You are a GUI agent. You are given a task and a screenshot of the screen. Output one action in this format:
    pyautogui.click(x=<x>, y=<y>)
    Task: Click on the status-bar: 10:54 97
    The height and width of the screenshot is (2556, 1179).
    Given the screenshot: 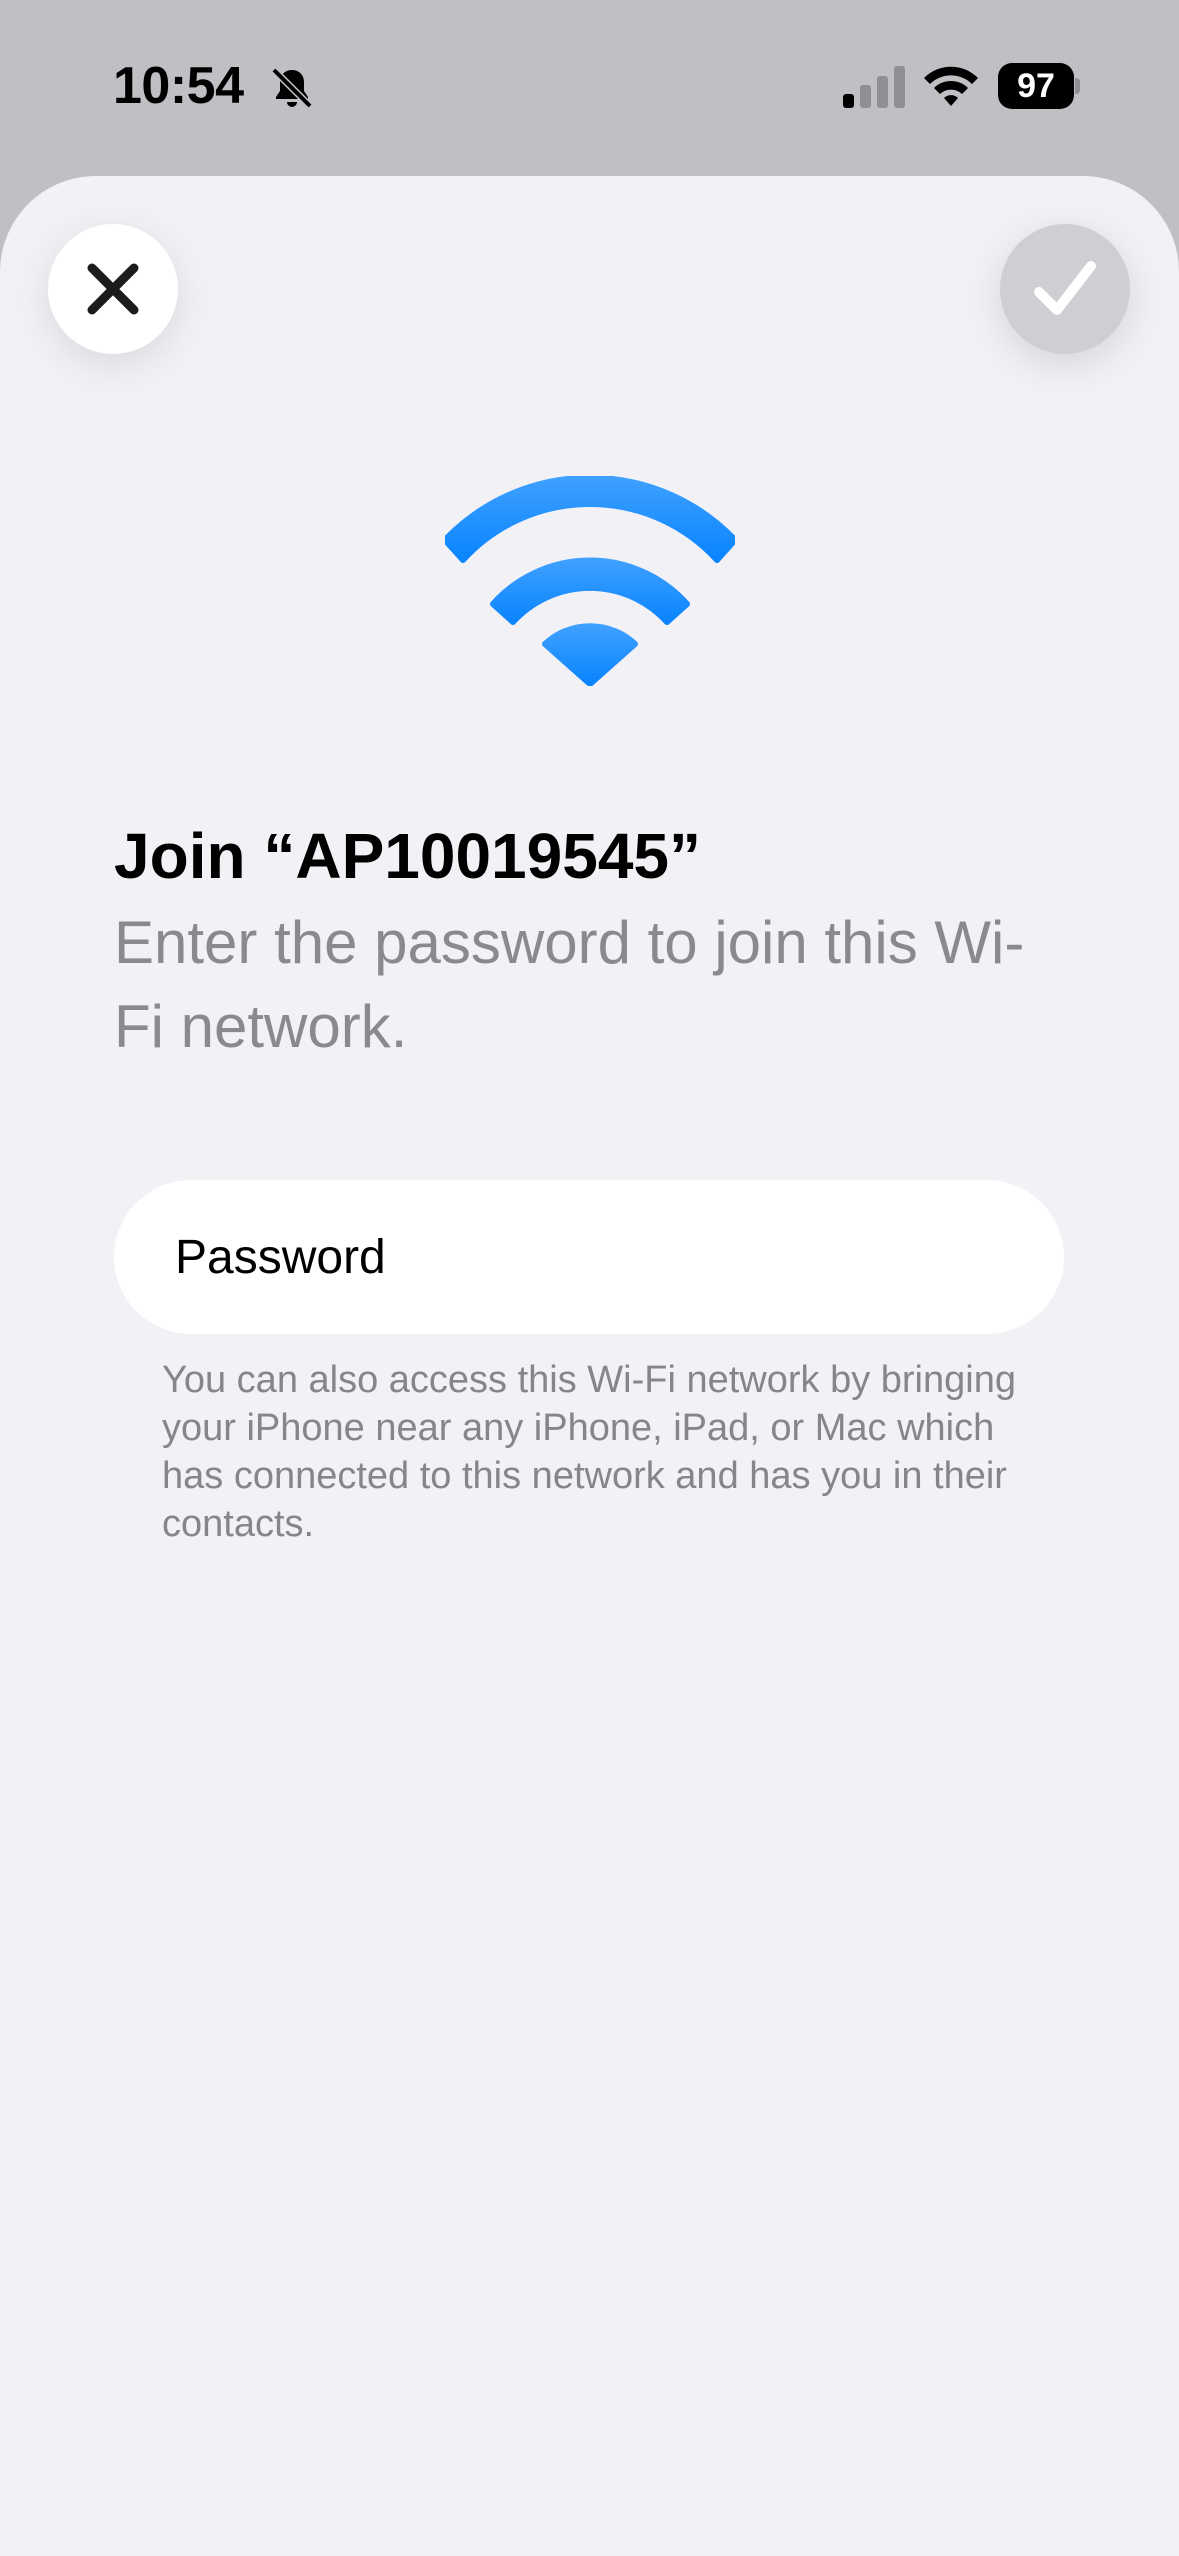 What is the action you would take?
    pyautogui.click(x=589, y=88)
    